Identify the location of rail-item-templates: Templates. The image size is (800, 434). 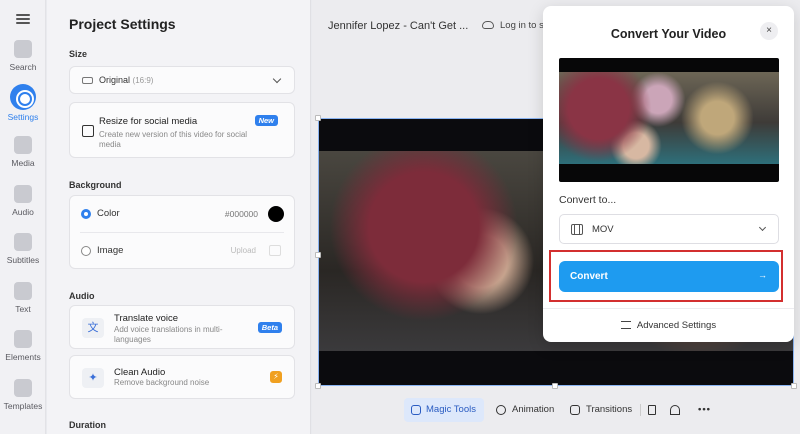
(23, 402).